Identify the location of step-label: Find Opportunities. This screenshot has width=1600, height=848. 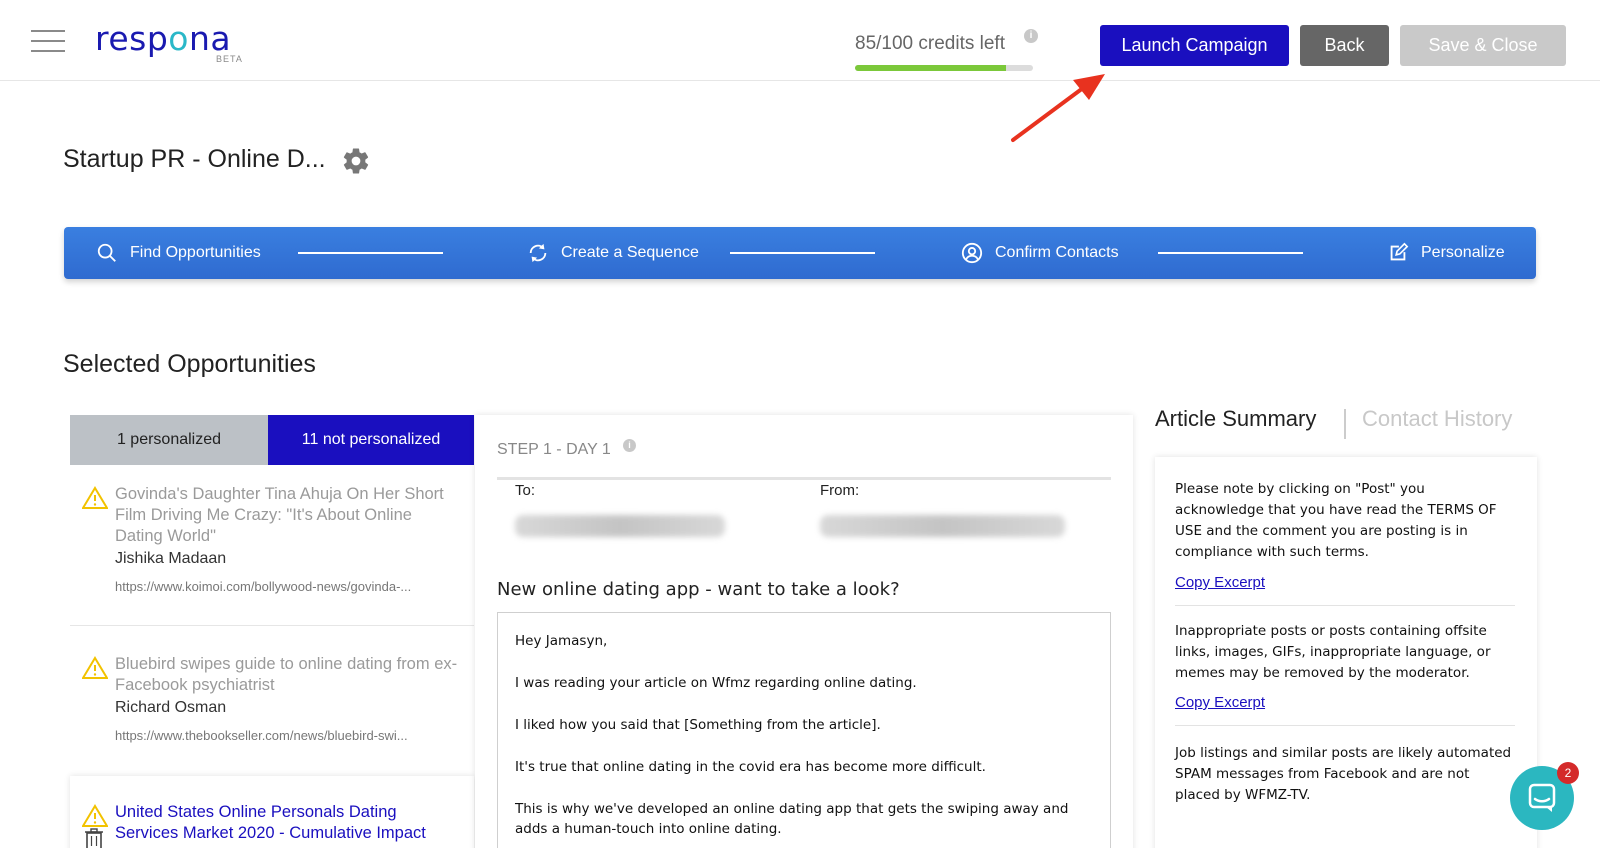
(195, 252).